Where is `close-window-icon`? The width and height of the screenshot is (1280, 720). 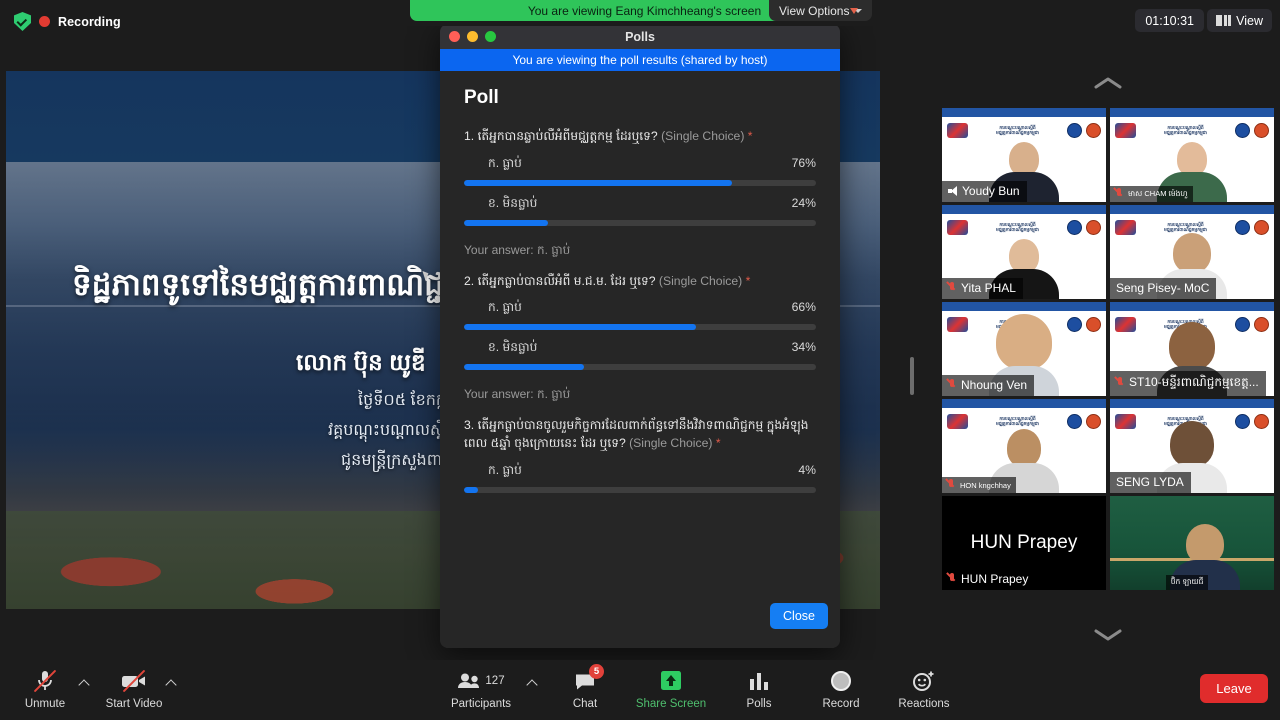
close-window-icon is located at coordinates (454, 36).